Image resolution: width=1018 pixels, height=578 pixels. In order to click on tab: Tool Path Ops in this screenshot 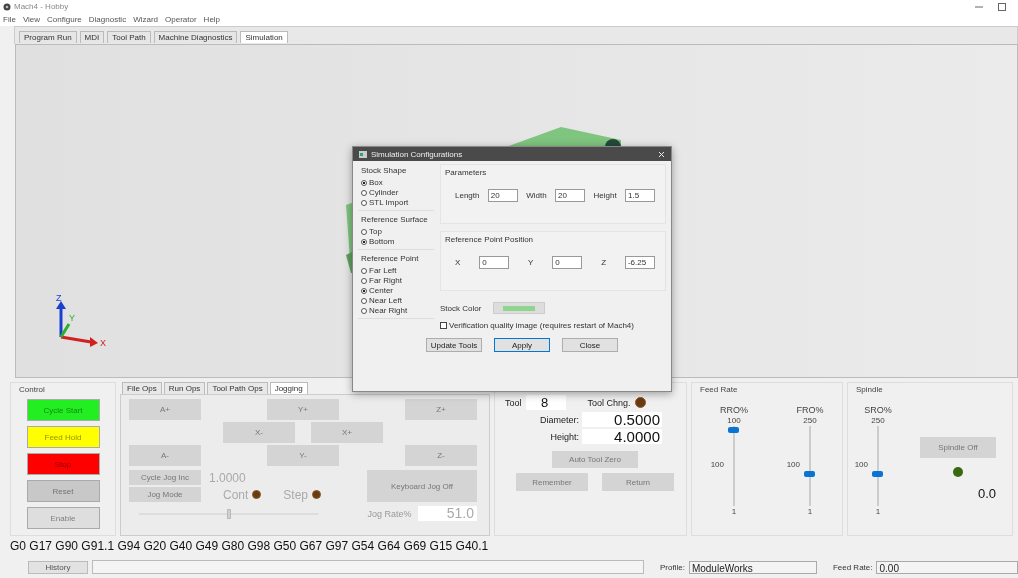, I will do `click(237, 388)`.